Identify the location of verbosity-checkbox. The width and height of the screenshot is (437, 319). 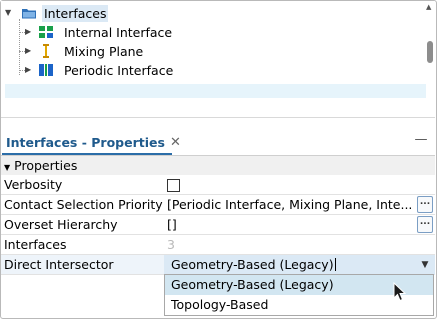
(173, 185).